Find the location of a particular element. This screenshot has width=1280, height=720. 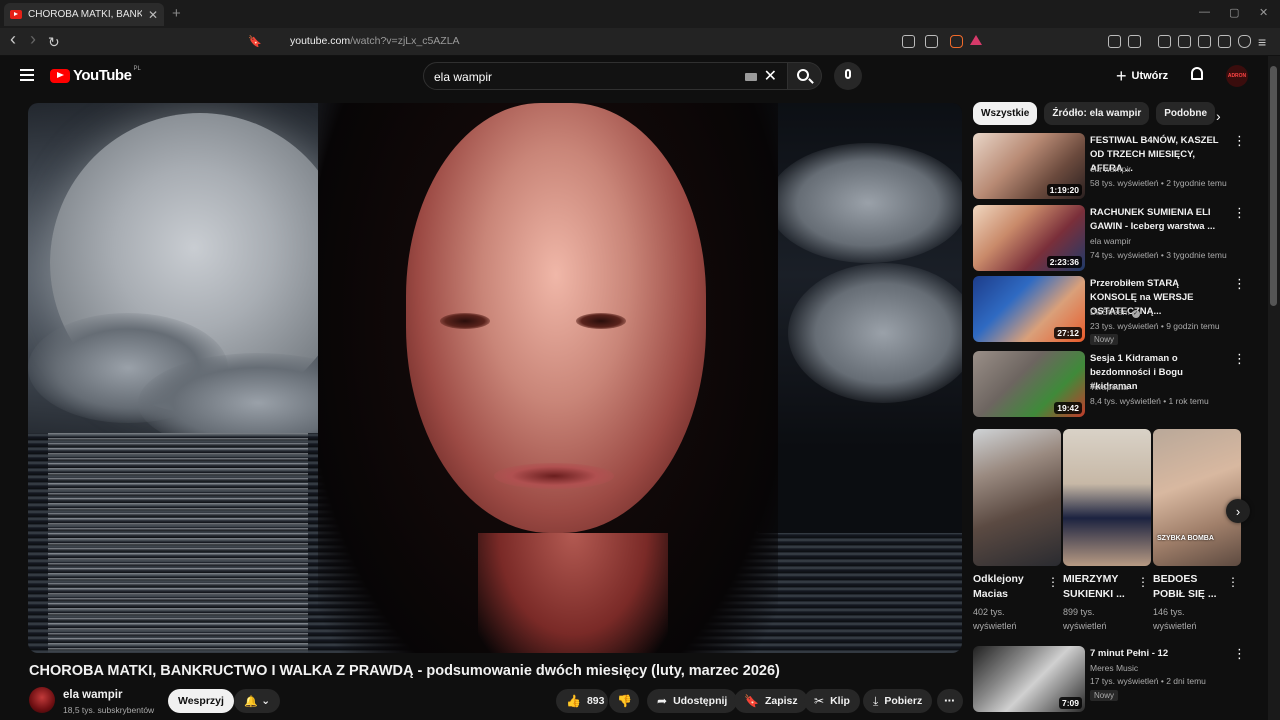

short-item: Odklejony Macias 402 tys. wyświetleń ⋮ is located at coordinates (1017, 530).